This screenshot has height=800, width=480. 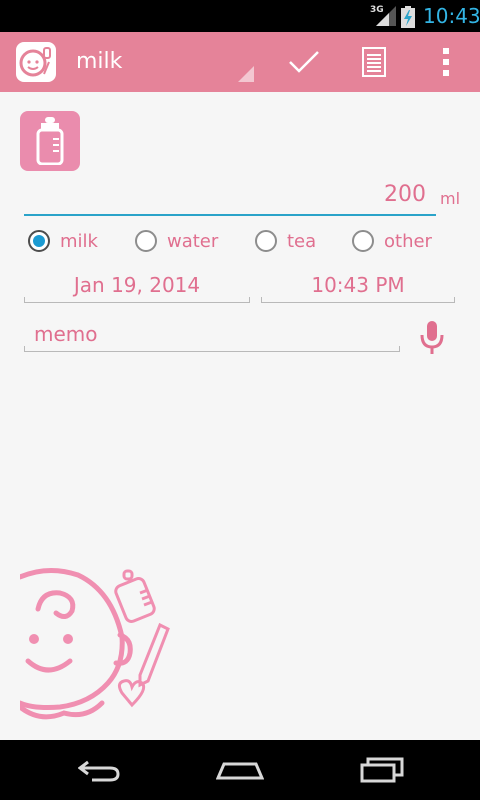 I want to click on action-bar: milk, so click(x=240, y=62).